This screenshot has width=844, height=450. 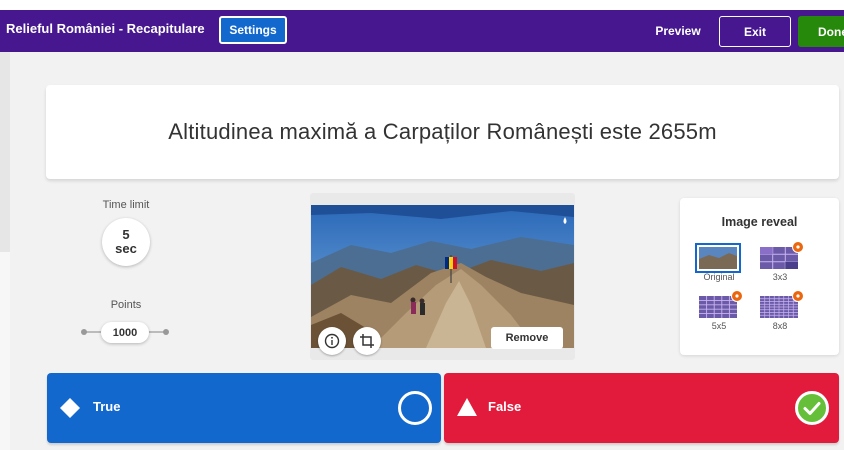 I want to click on info-icon, so click(x=332, y=341).